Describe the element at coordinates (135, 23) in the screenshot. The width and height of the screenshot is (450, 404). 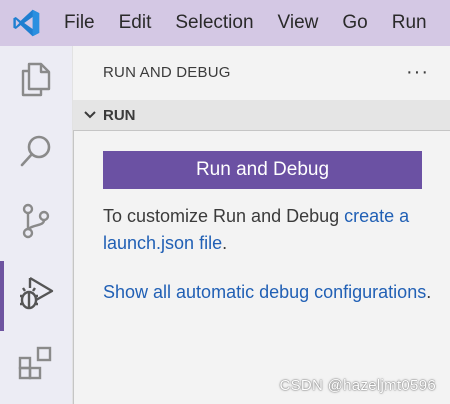
I see `menu-edit: Edit` at that location.